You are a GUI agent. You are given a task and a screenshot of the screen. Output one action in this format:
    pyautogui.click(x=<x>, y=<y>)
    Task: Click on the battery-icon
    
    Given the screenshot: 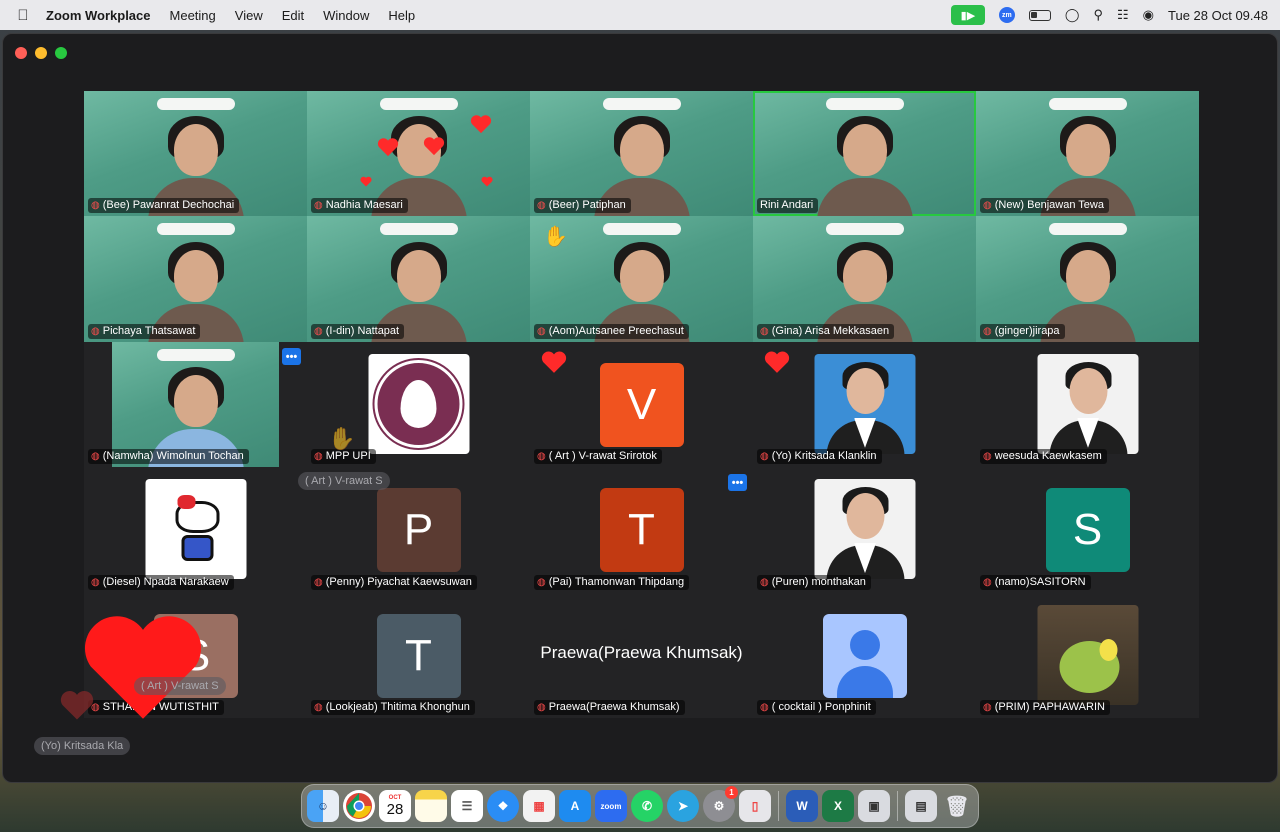 What is the action you would take?
    pyautogui.click(x=1039, y=15)
    